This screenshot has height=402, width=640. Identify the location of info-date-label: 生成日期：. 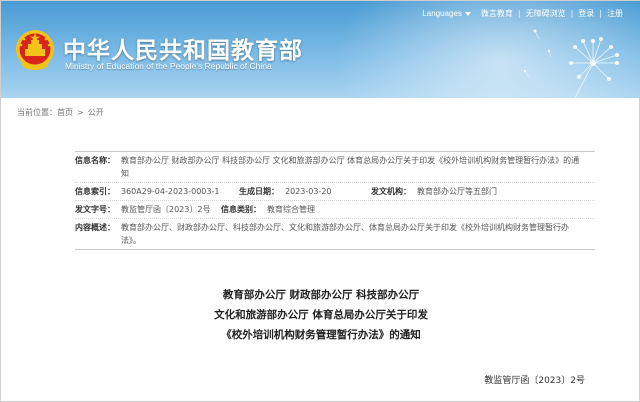
(259, 191).